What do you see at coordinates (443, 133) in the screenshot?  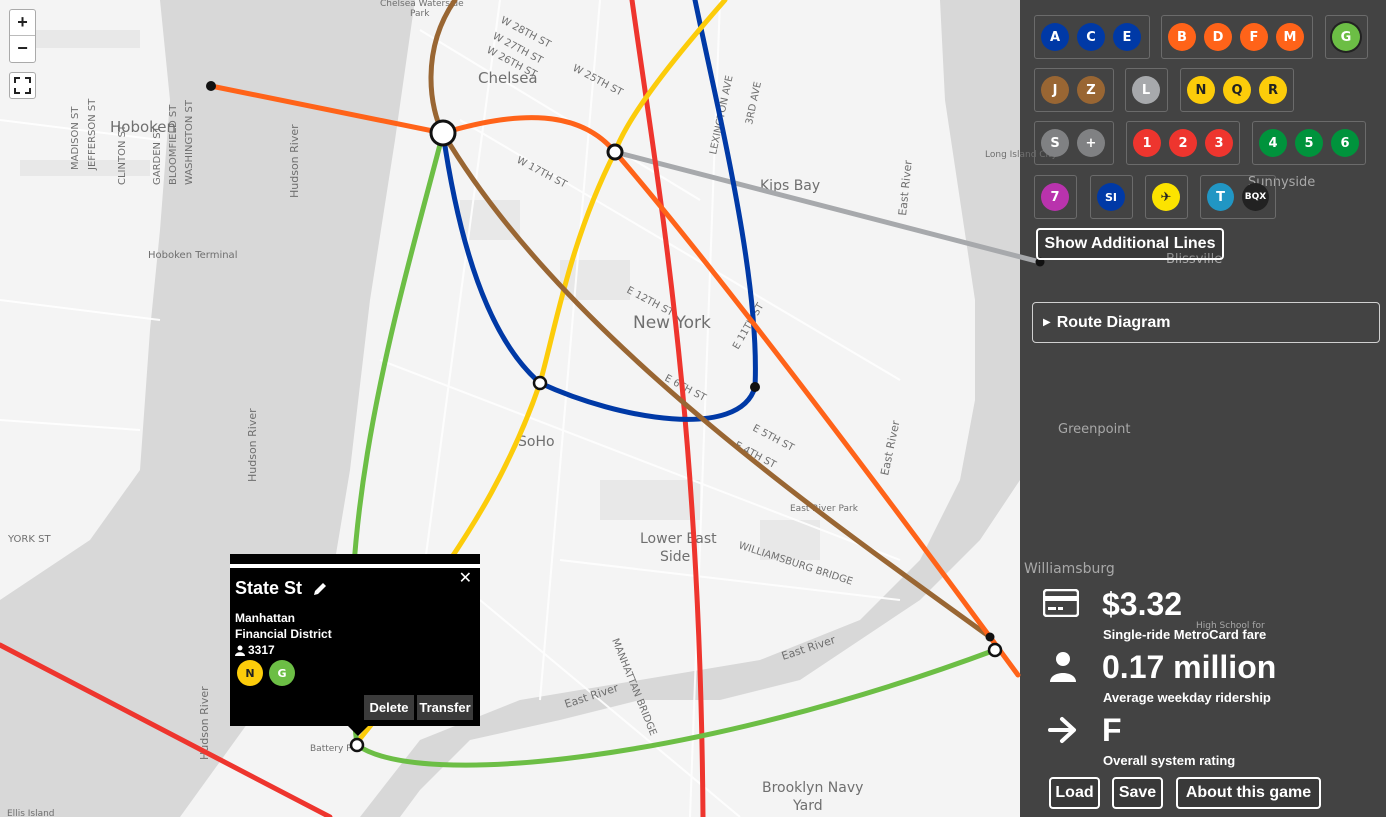 I see `station-transfer-hub` at bounding box center [443, 133].